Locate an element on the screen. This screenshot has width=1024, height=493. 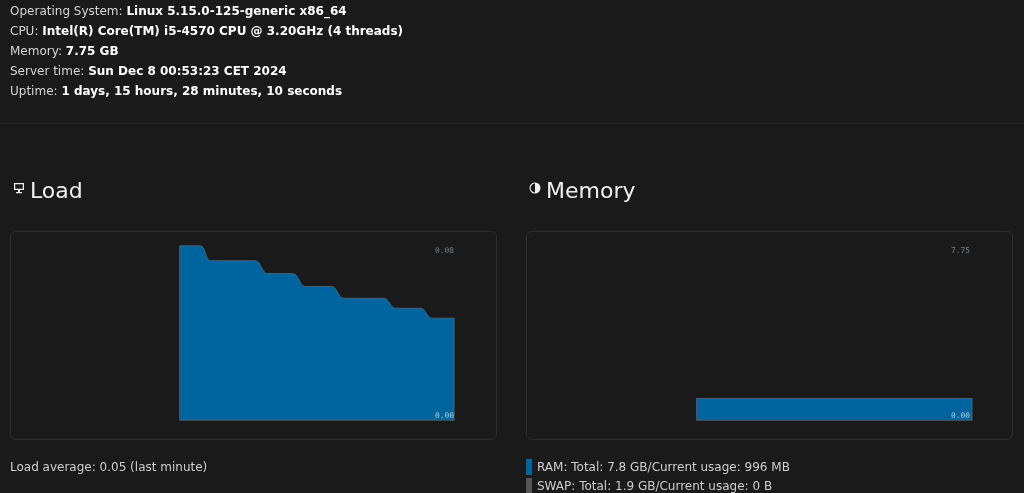
contrast-icon is located at coordinates (535, 188).